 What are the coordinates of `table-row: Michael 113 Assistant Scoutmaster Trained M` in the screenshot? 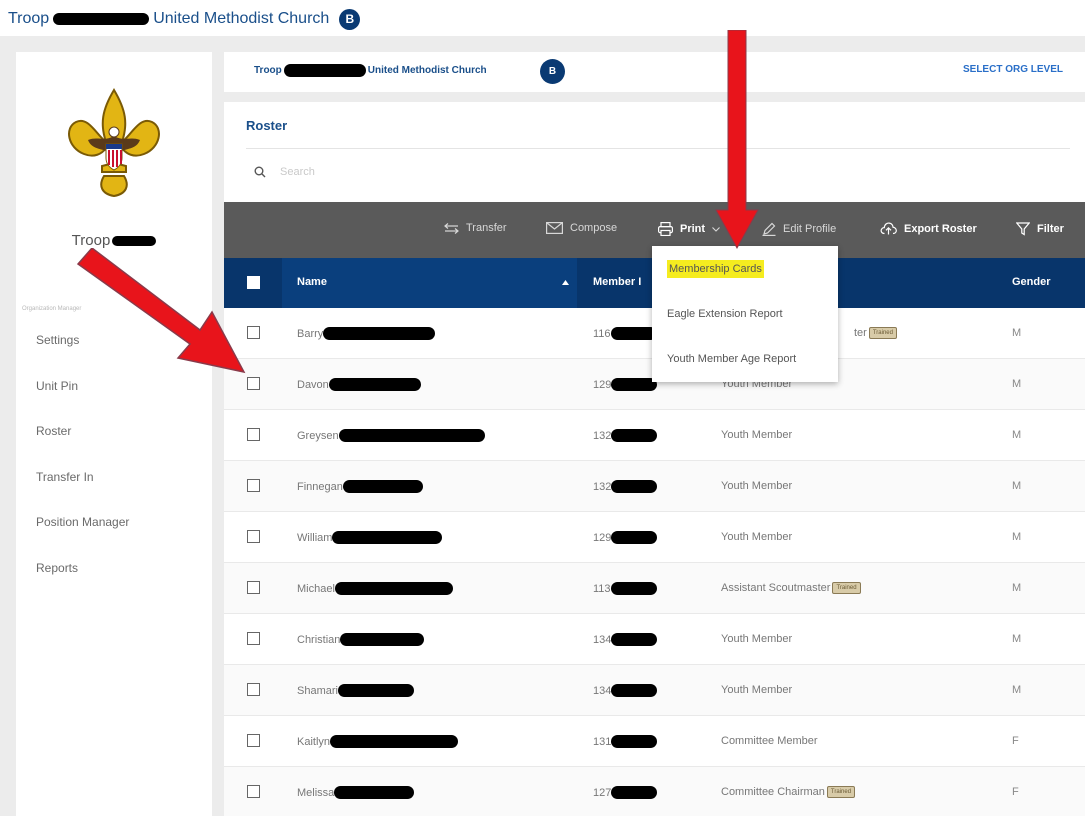 It's located at (654, 588).